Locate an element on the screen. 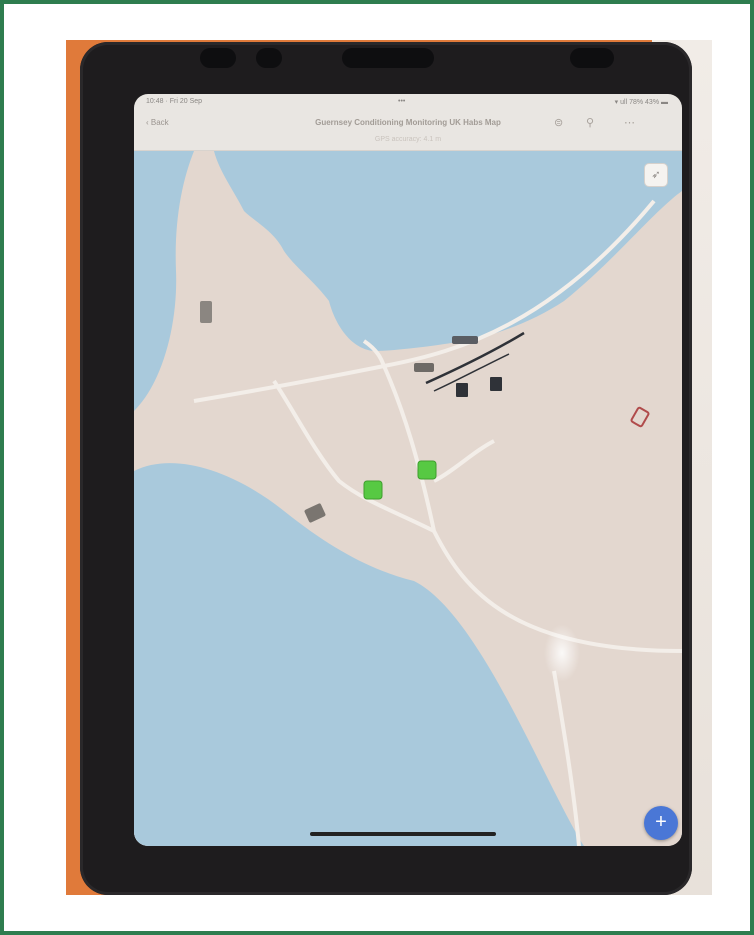  locate-button: ➶ is located at coordinates (656, 175).